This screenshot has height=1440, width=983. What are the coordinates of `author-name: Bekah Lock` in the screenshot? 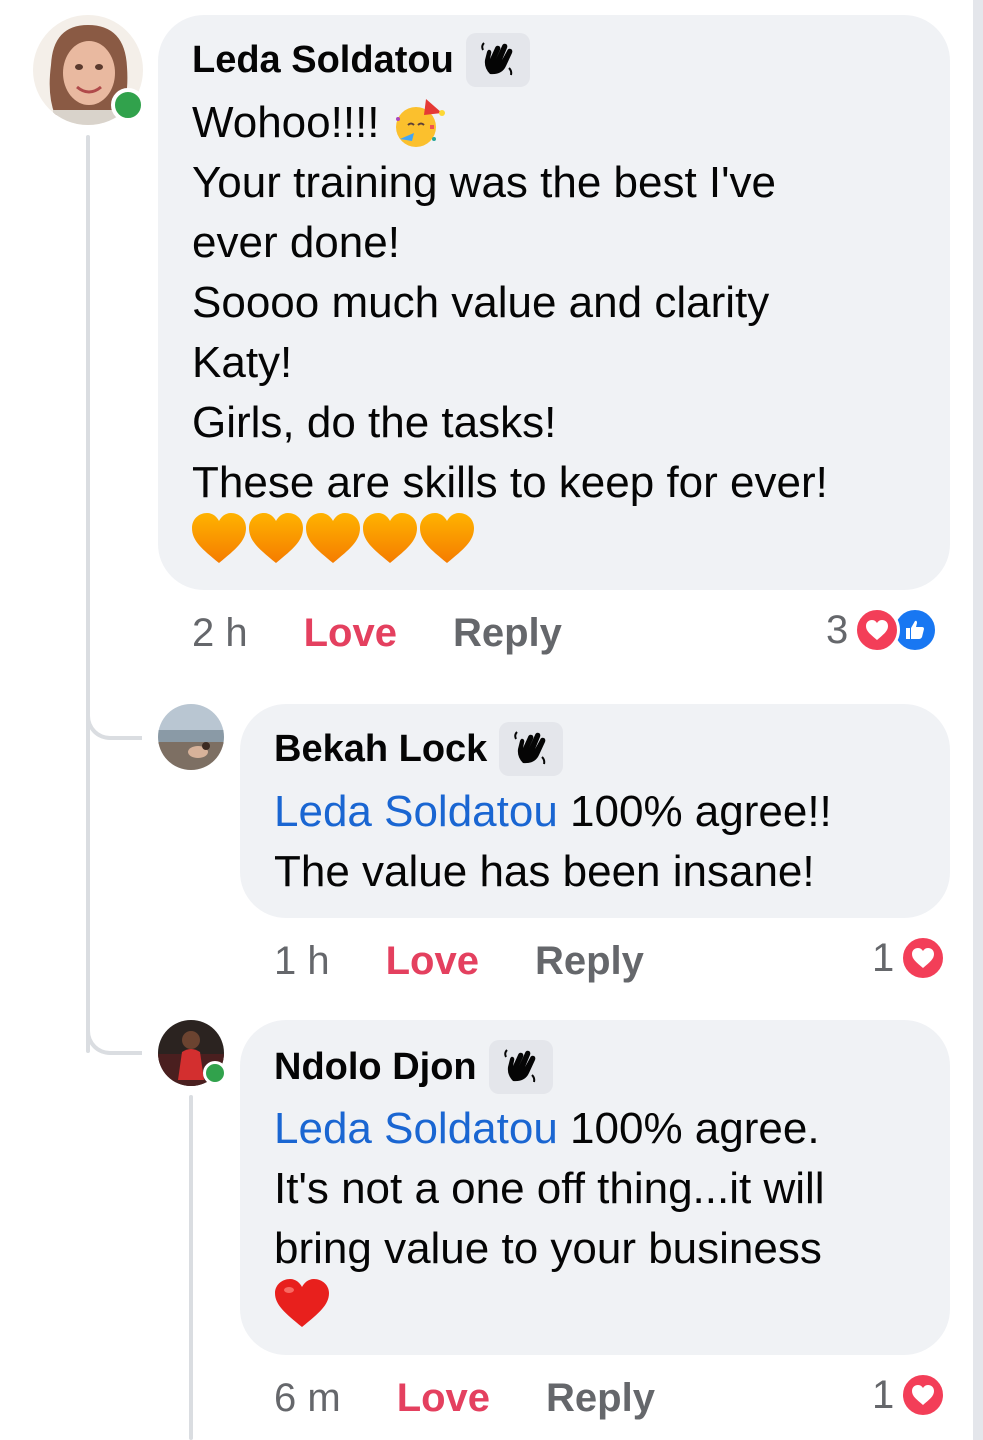 It's located at (380, 749).